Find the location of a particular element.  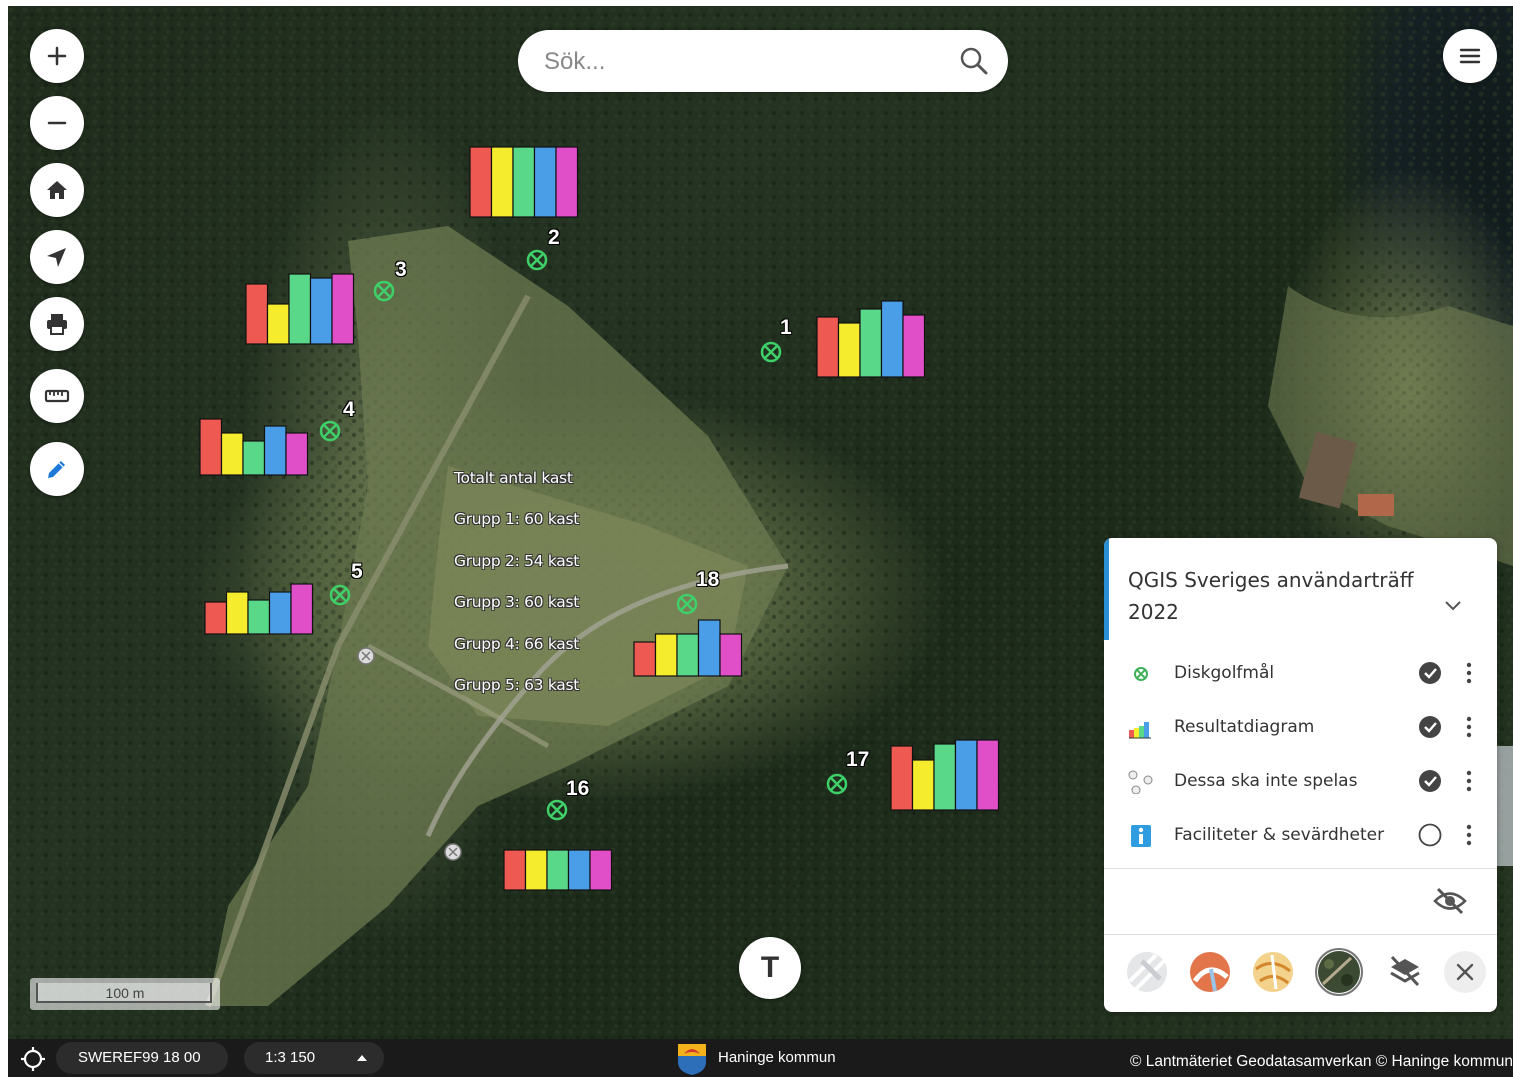

ruler-icon is located at coordinates (57, 396).